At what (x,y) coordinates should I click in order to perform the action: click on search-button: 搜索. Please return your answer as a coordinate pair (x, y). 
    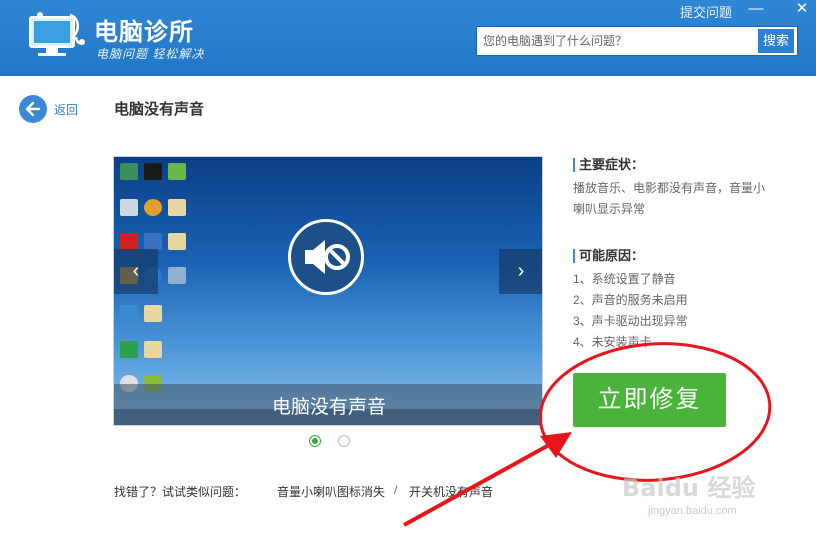
    Looking at the image, I should click on (776, 41).